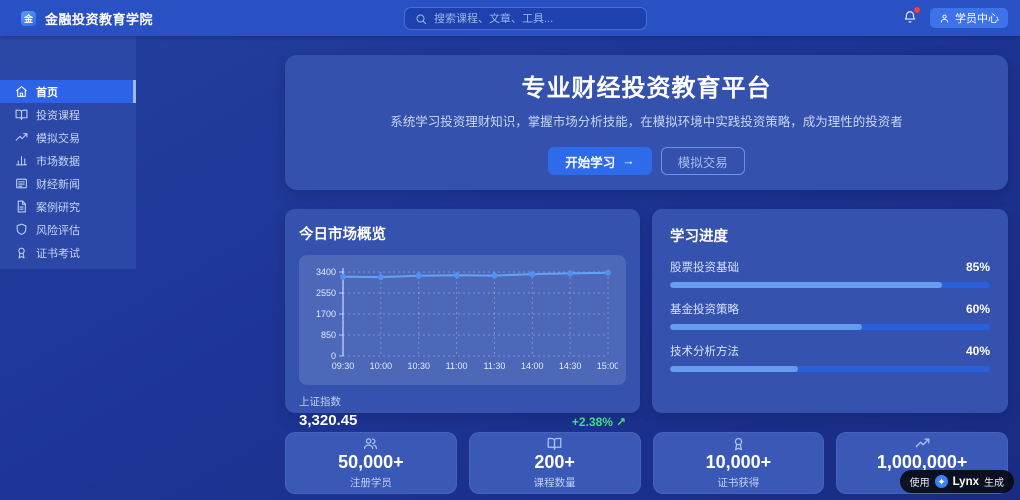 The width and height of the screenshot is (1020, 500). I want to click on stat-card-certificates: 10,000+ 证书获得, so click(738, 463).